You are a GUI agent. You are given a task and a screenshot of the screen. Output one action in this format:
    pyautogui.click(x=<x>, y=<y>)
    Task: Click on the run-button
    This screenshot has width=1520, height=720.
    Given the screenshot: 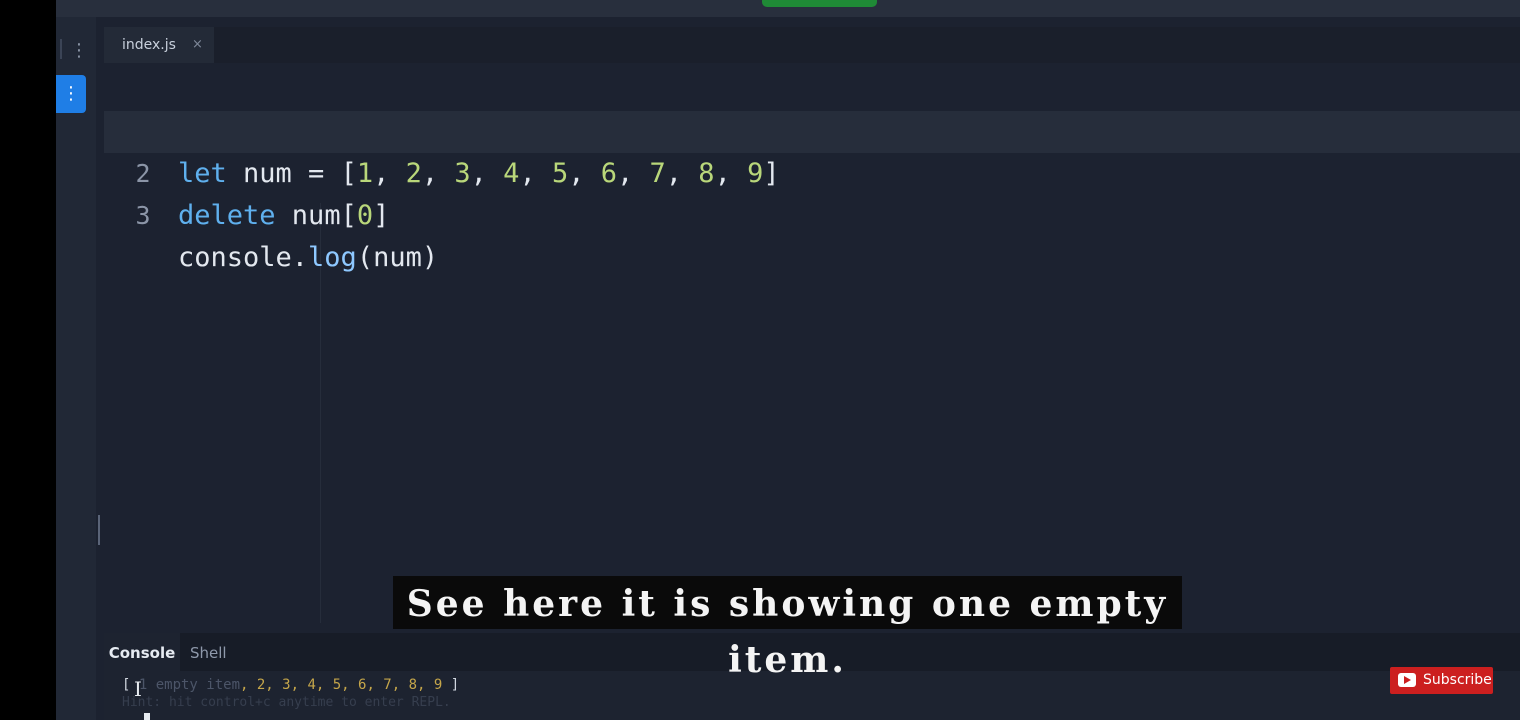 What is the action you would take?
    pyautogui.click(x=819, y=3)
    